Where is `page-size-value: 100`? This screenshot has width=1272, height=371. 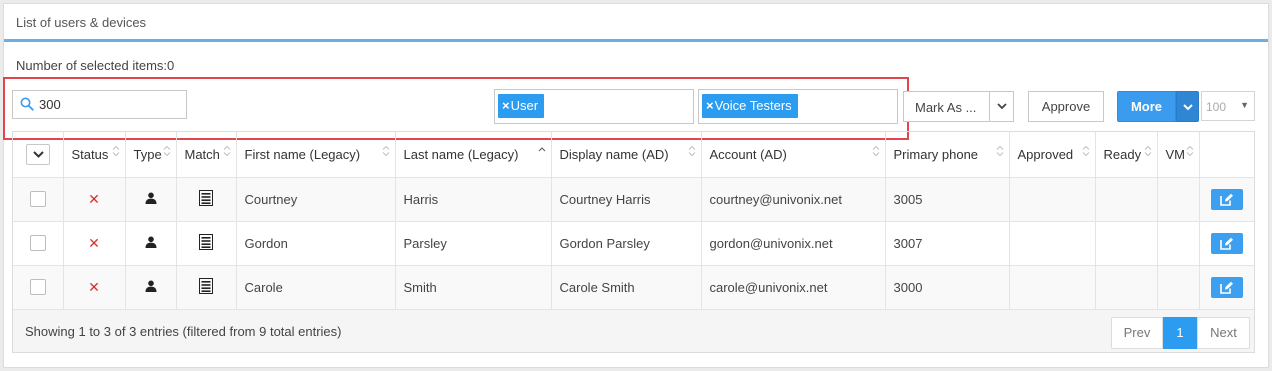
page-size-value: 100 is located at coordinates (1216, 107).